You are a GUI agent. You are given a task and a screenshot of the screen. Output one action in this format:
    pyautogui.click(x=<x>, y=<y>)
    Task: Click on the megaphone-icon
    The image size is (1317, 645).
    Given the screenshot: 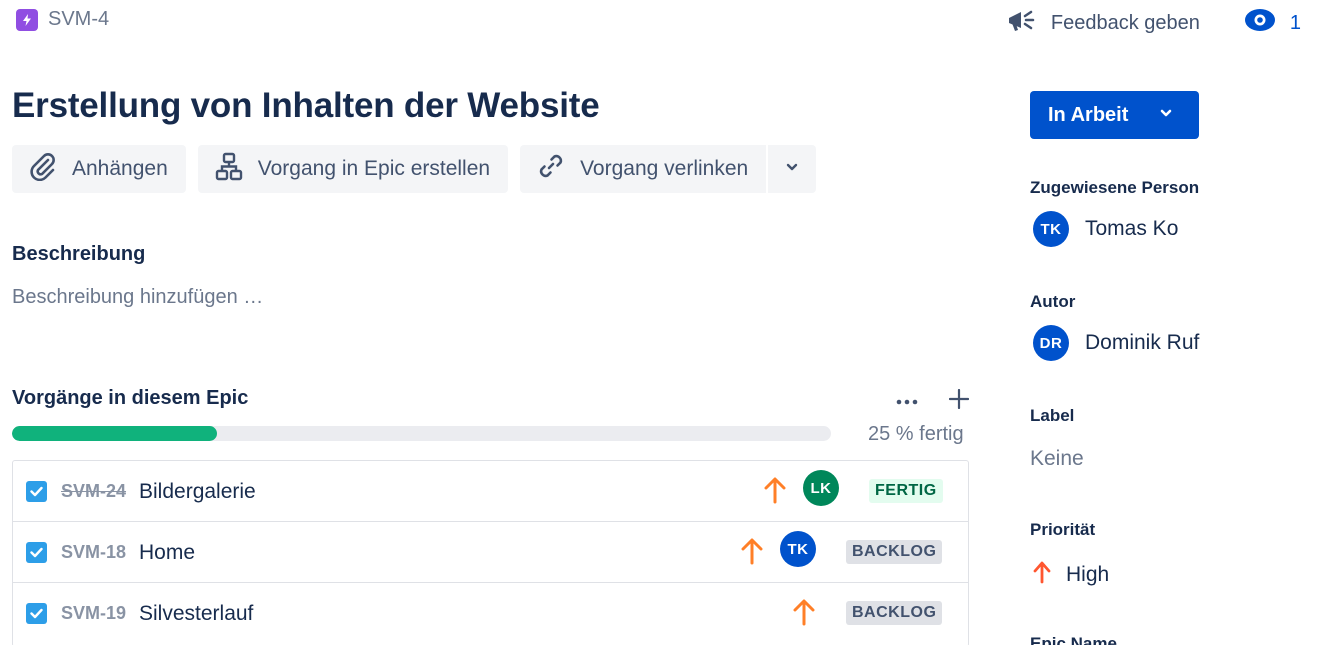 What is the action you would take?
    pyautogui.click(x=1021, y=23)
    